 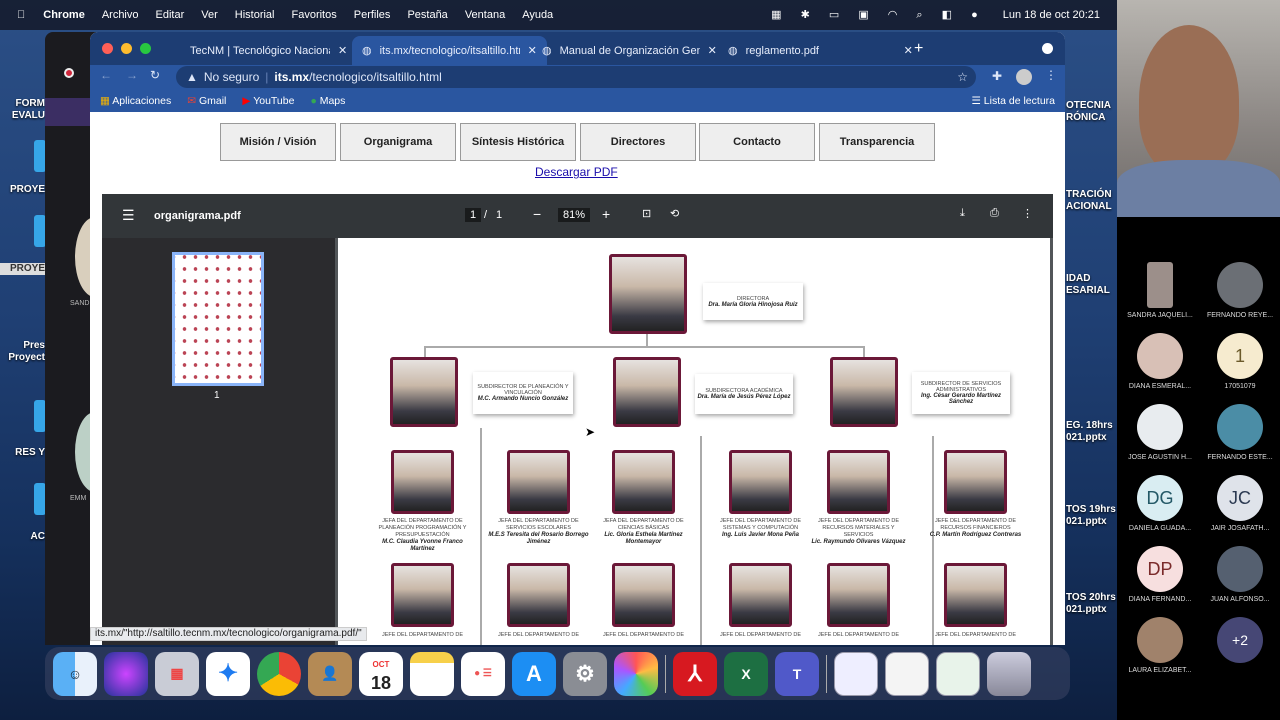 What do you see at coordinates (155, 75) in the screenshot?
I see `reload-button: ↻` at bounding box center [155, 75].